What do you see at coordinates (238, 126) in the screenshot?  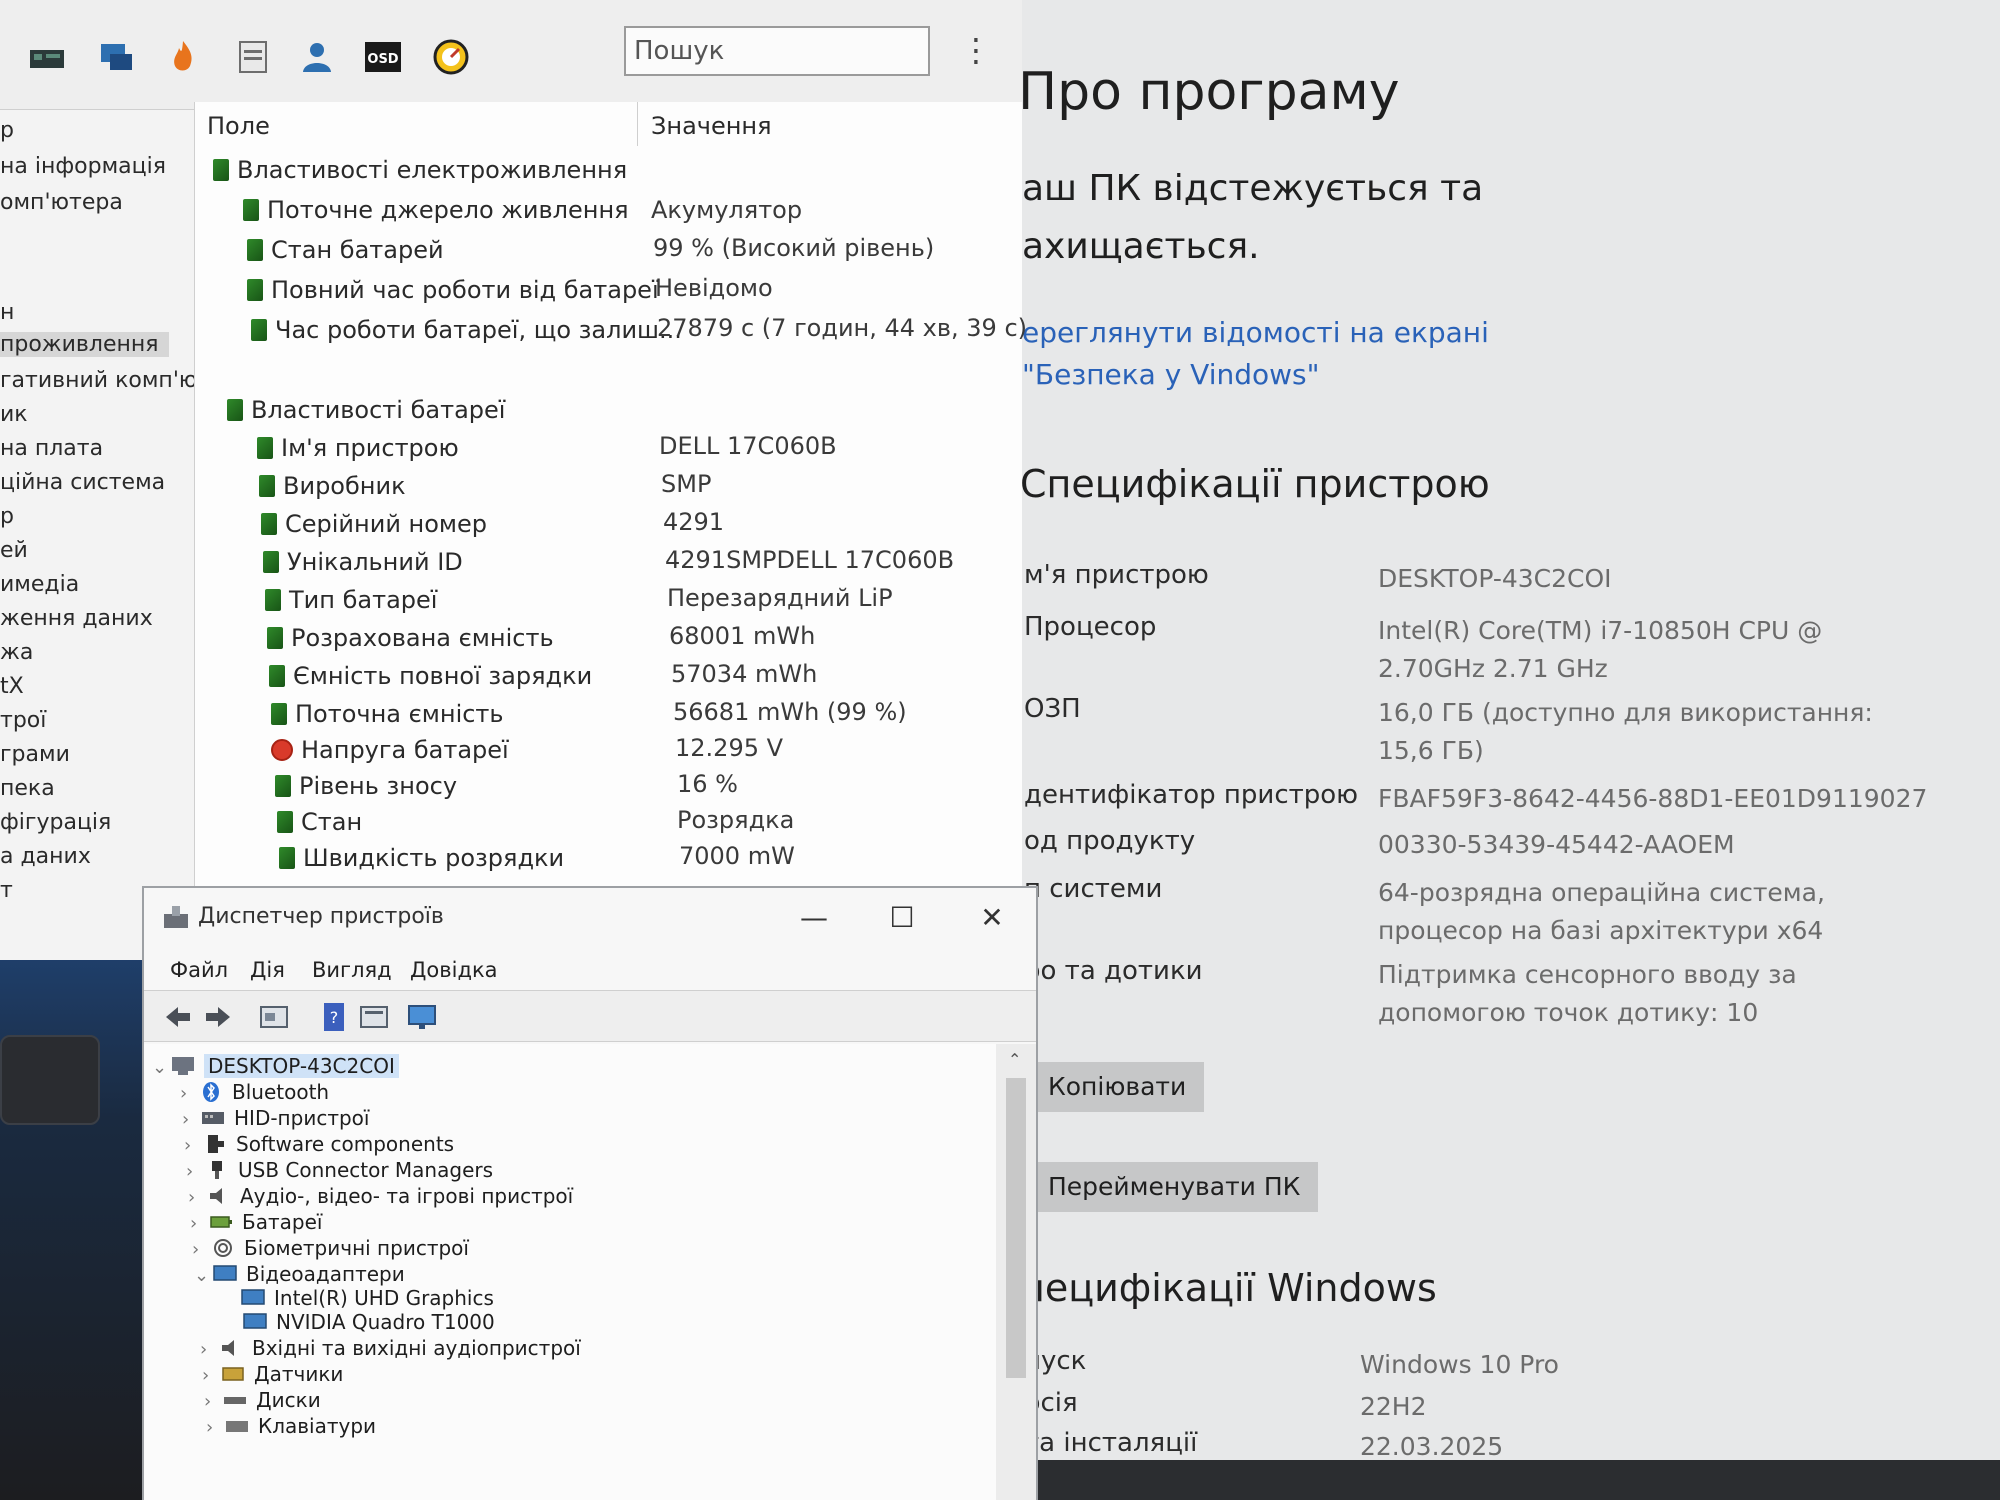 I see `column-header-field: Поле` at bounding box center [238, 126].